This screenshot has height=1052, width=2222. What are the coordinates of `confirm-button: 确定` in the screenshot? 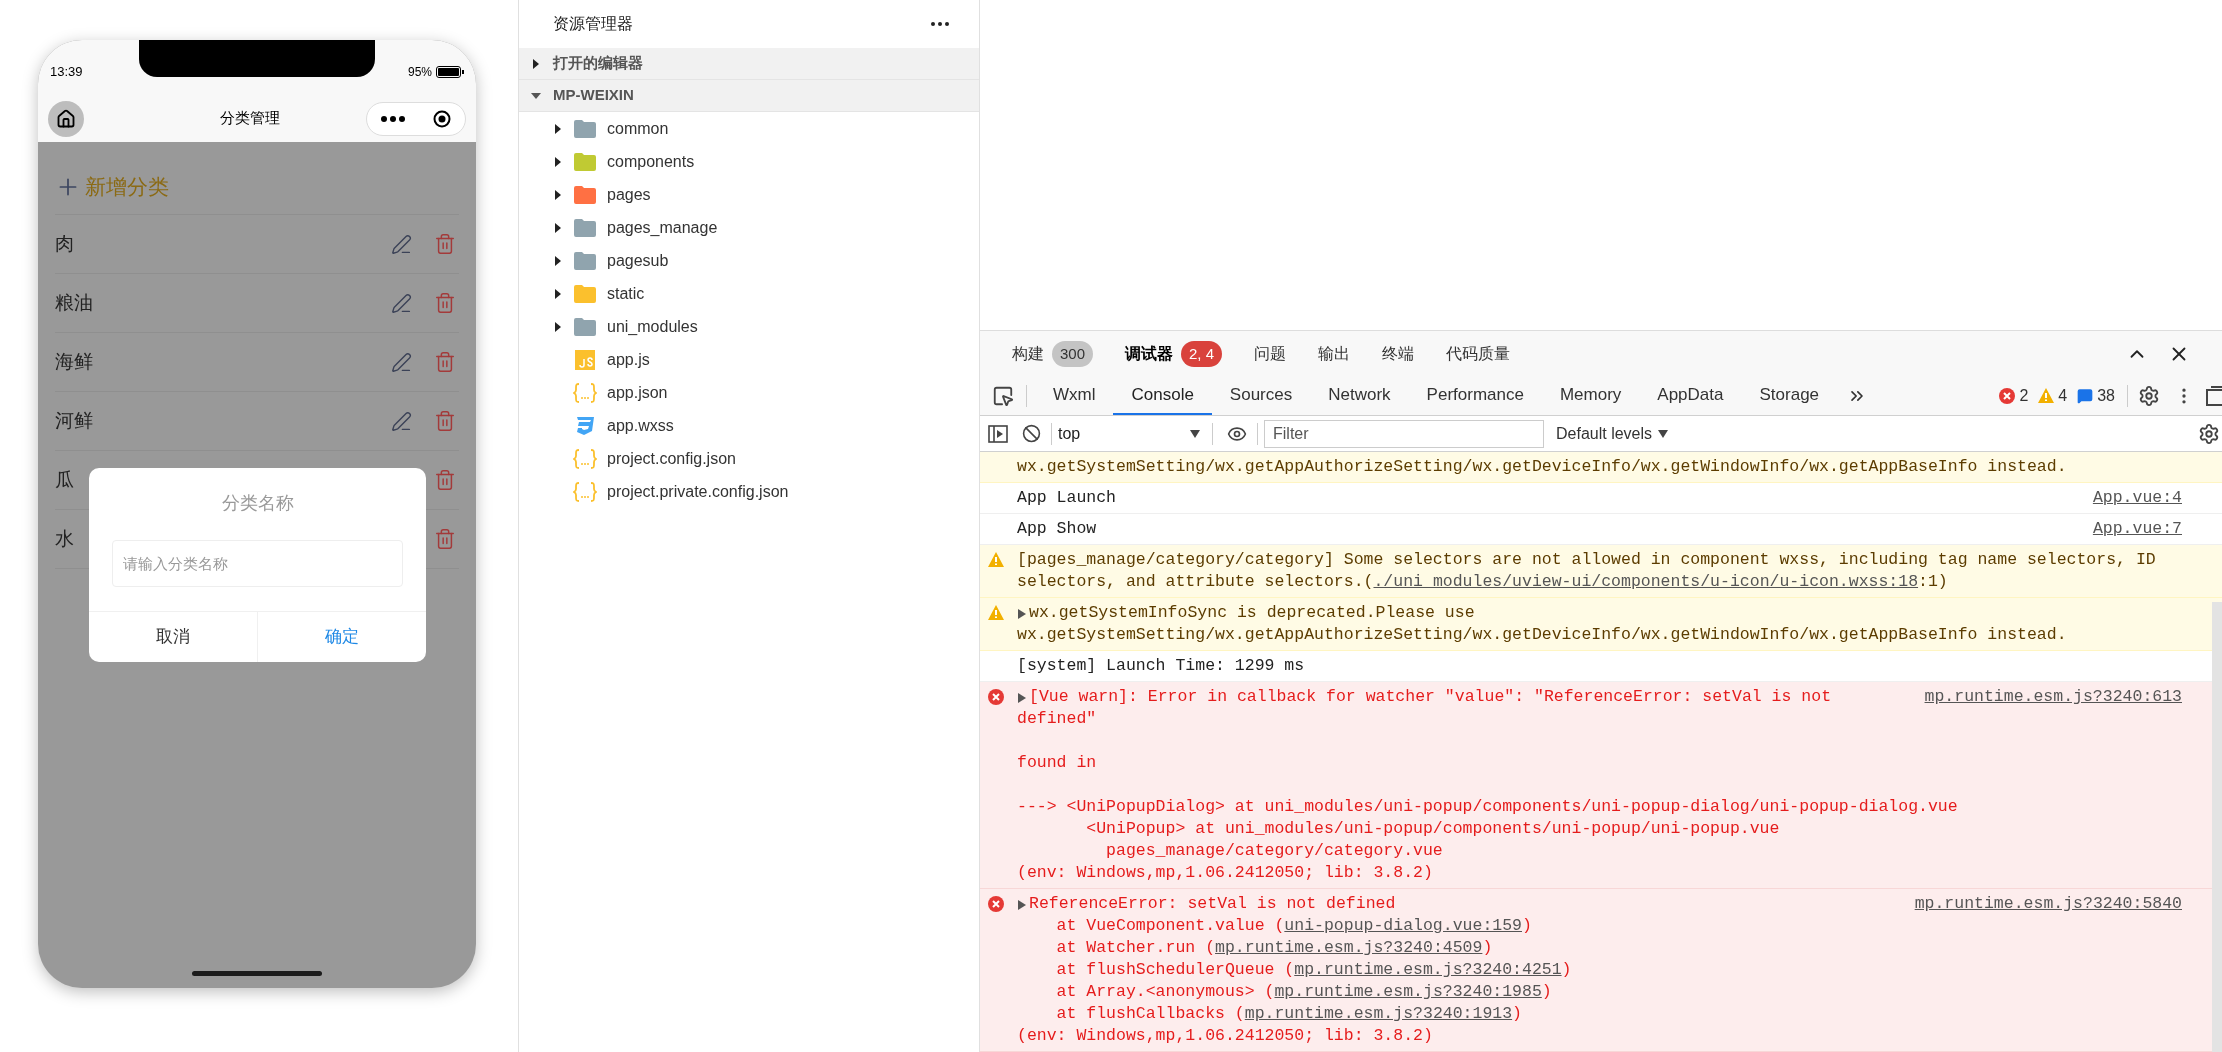 It's located at (341, 637).